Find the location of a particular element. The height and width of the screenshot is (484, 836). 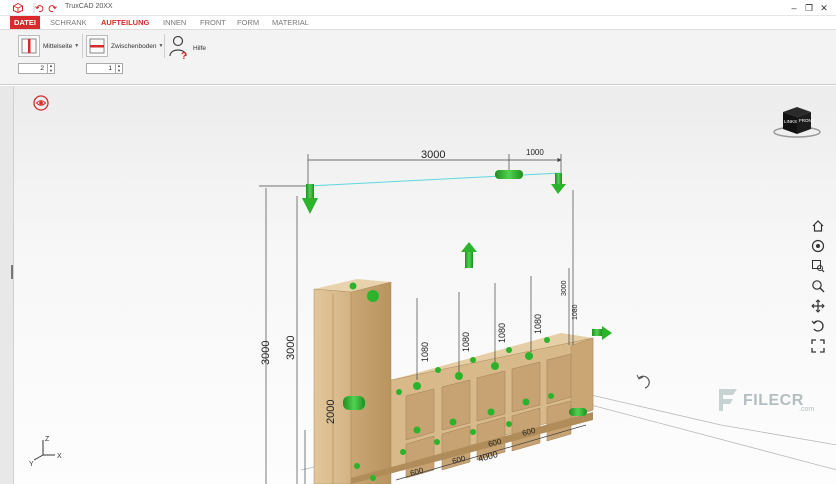

app-logo-icon is located at coordinates (18, 8).